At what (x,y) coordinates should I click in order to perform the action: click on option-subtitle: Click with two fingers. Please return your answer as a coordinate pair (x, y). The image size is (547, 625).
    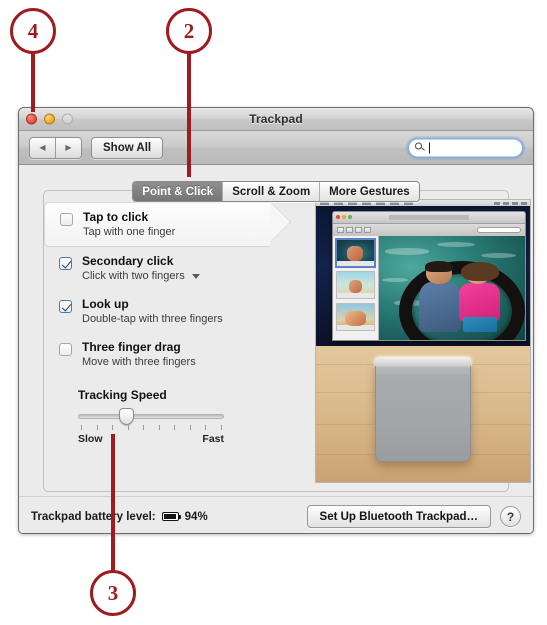
    Looking at the image, I should click on (141, 276).